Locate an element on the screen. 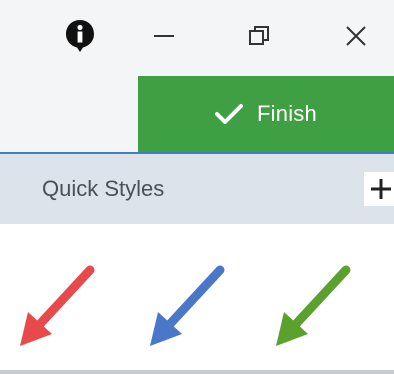 The width and height of the screenshot is (394, 374). finish-button: Finish is located at coordinates (266, 114).